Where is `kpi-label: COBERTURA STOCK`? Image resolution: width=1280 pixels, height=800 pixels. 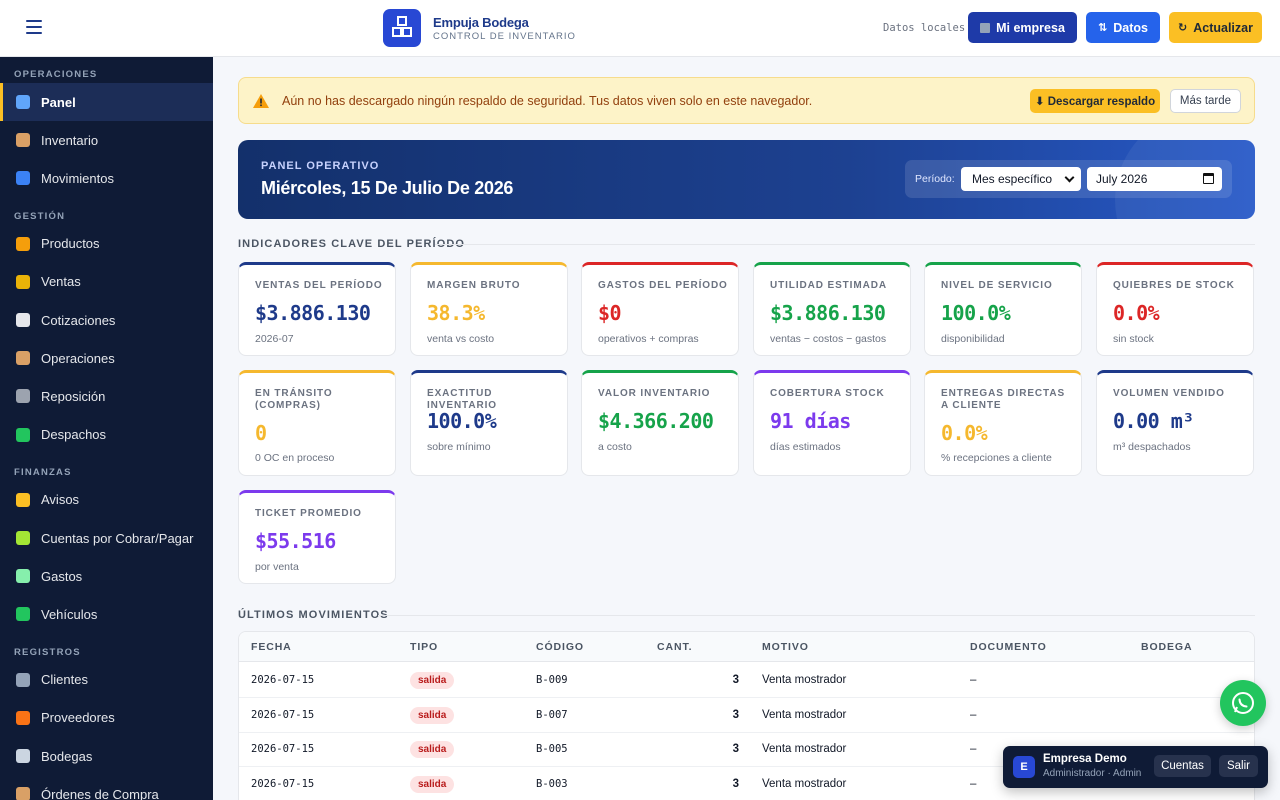 kpi-label: COBERTURA STOCK is located at coordinates (827, 393).